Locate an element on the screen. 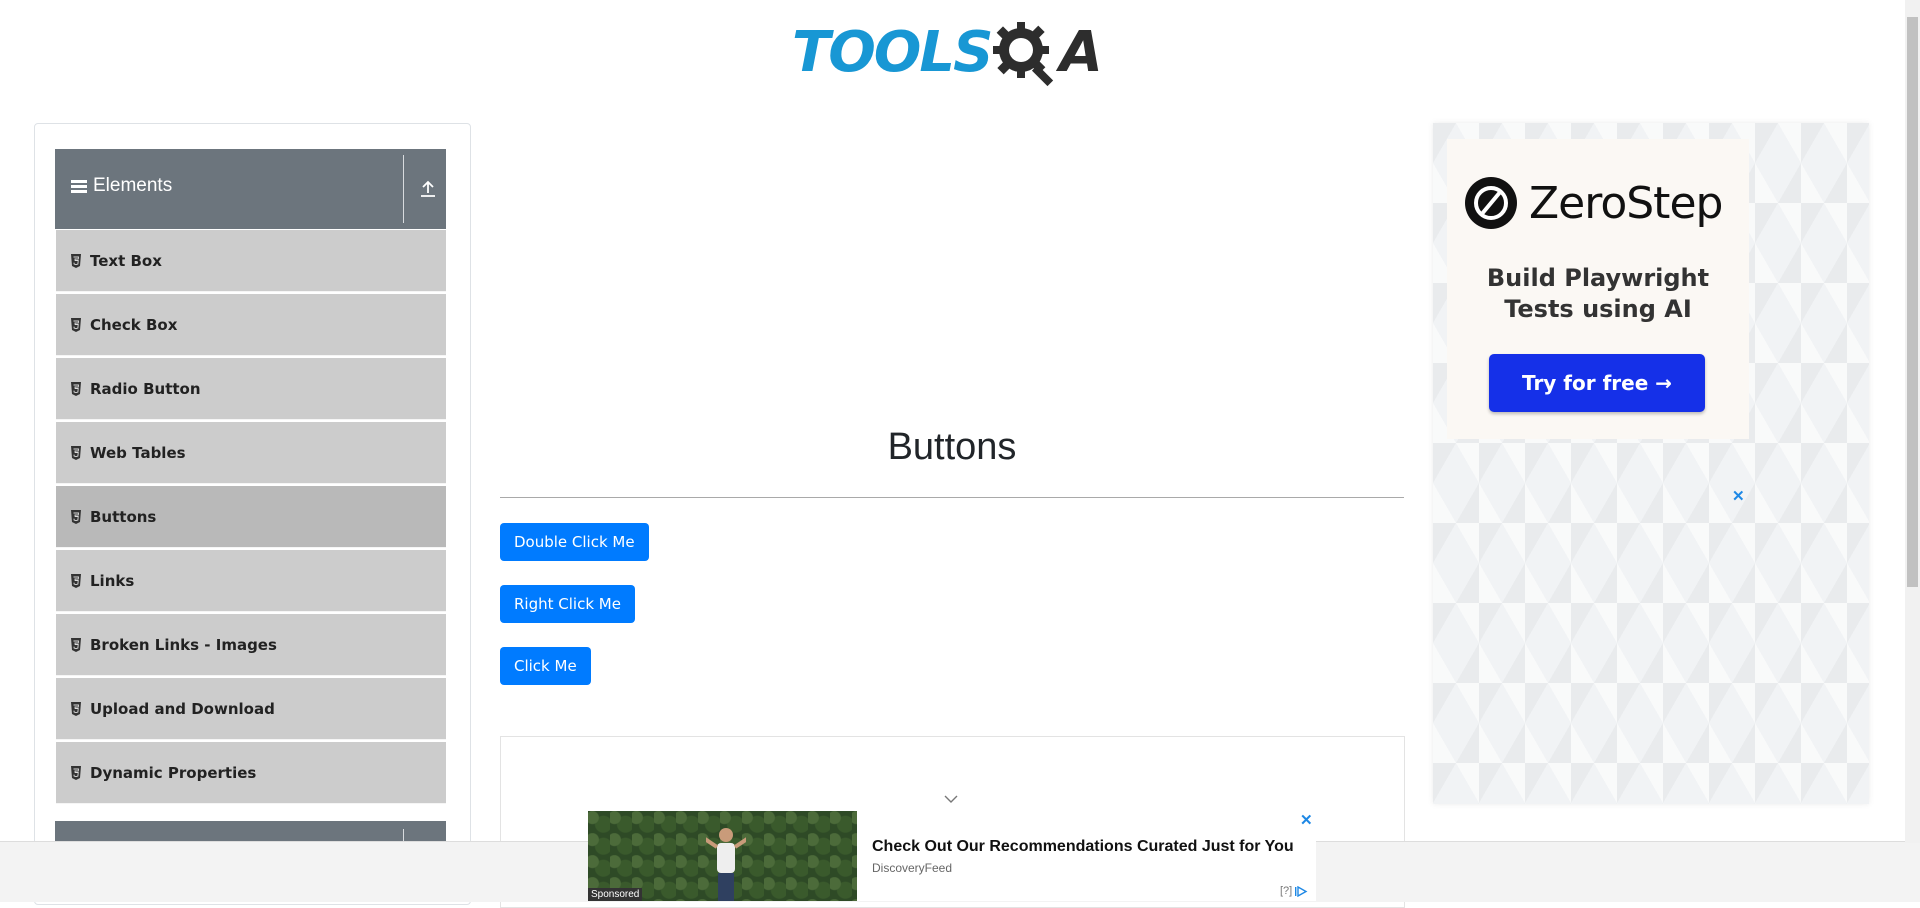  sidebar-item-label: Text Box is located at coordinates (126, 261).